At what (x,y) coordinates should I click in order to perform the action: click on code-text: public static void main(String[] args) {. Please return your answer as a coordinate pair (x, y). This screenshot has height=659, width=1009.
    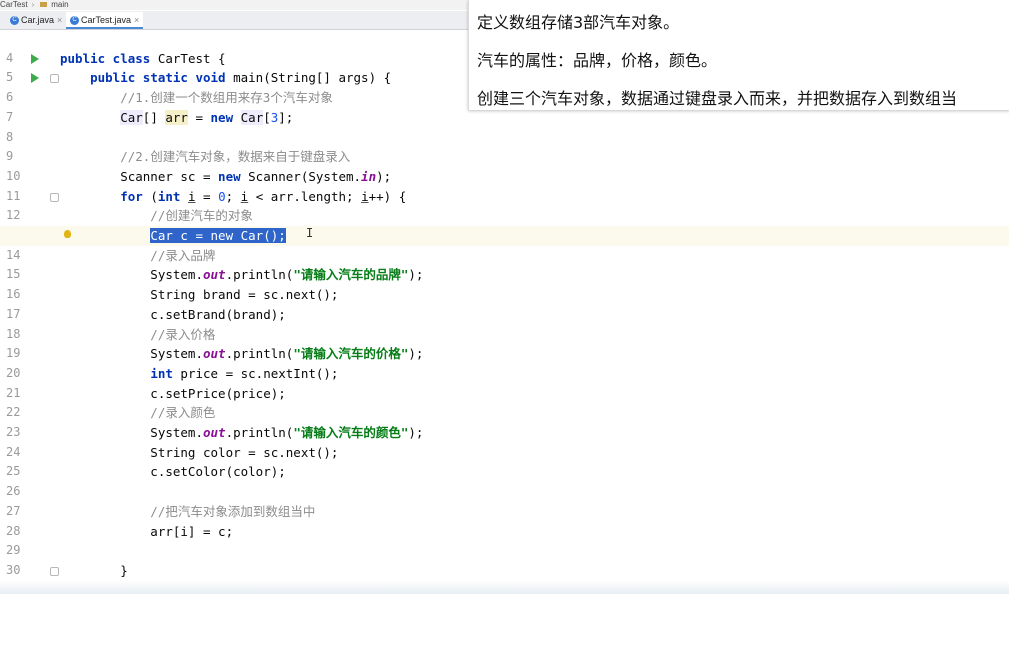
    Looking at the image, I should click on (225, 78).